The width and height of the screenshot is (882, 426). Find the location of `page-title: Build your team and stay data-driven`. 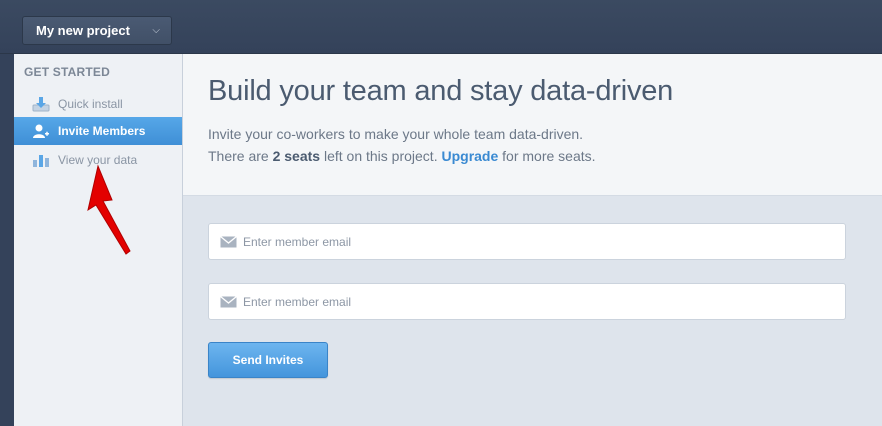

page-title: Build your team and stay data-driven is located at coordinates (441, 91).